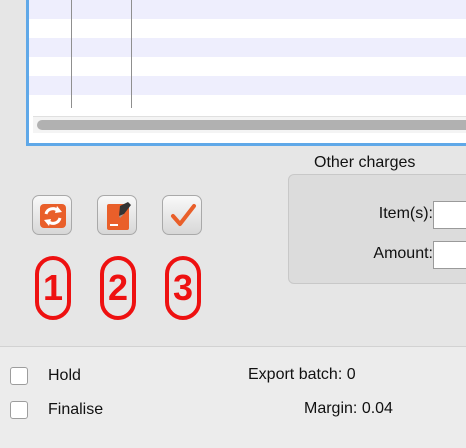 The image size is (466, 448). Describe the element at coordinates (45, 376) in the screenshot. I see `hold-option: Hold` at that location.